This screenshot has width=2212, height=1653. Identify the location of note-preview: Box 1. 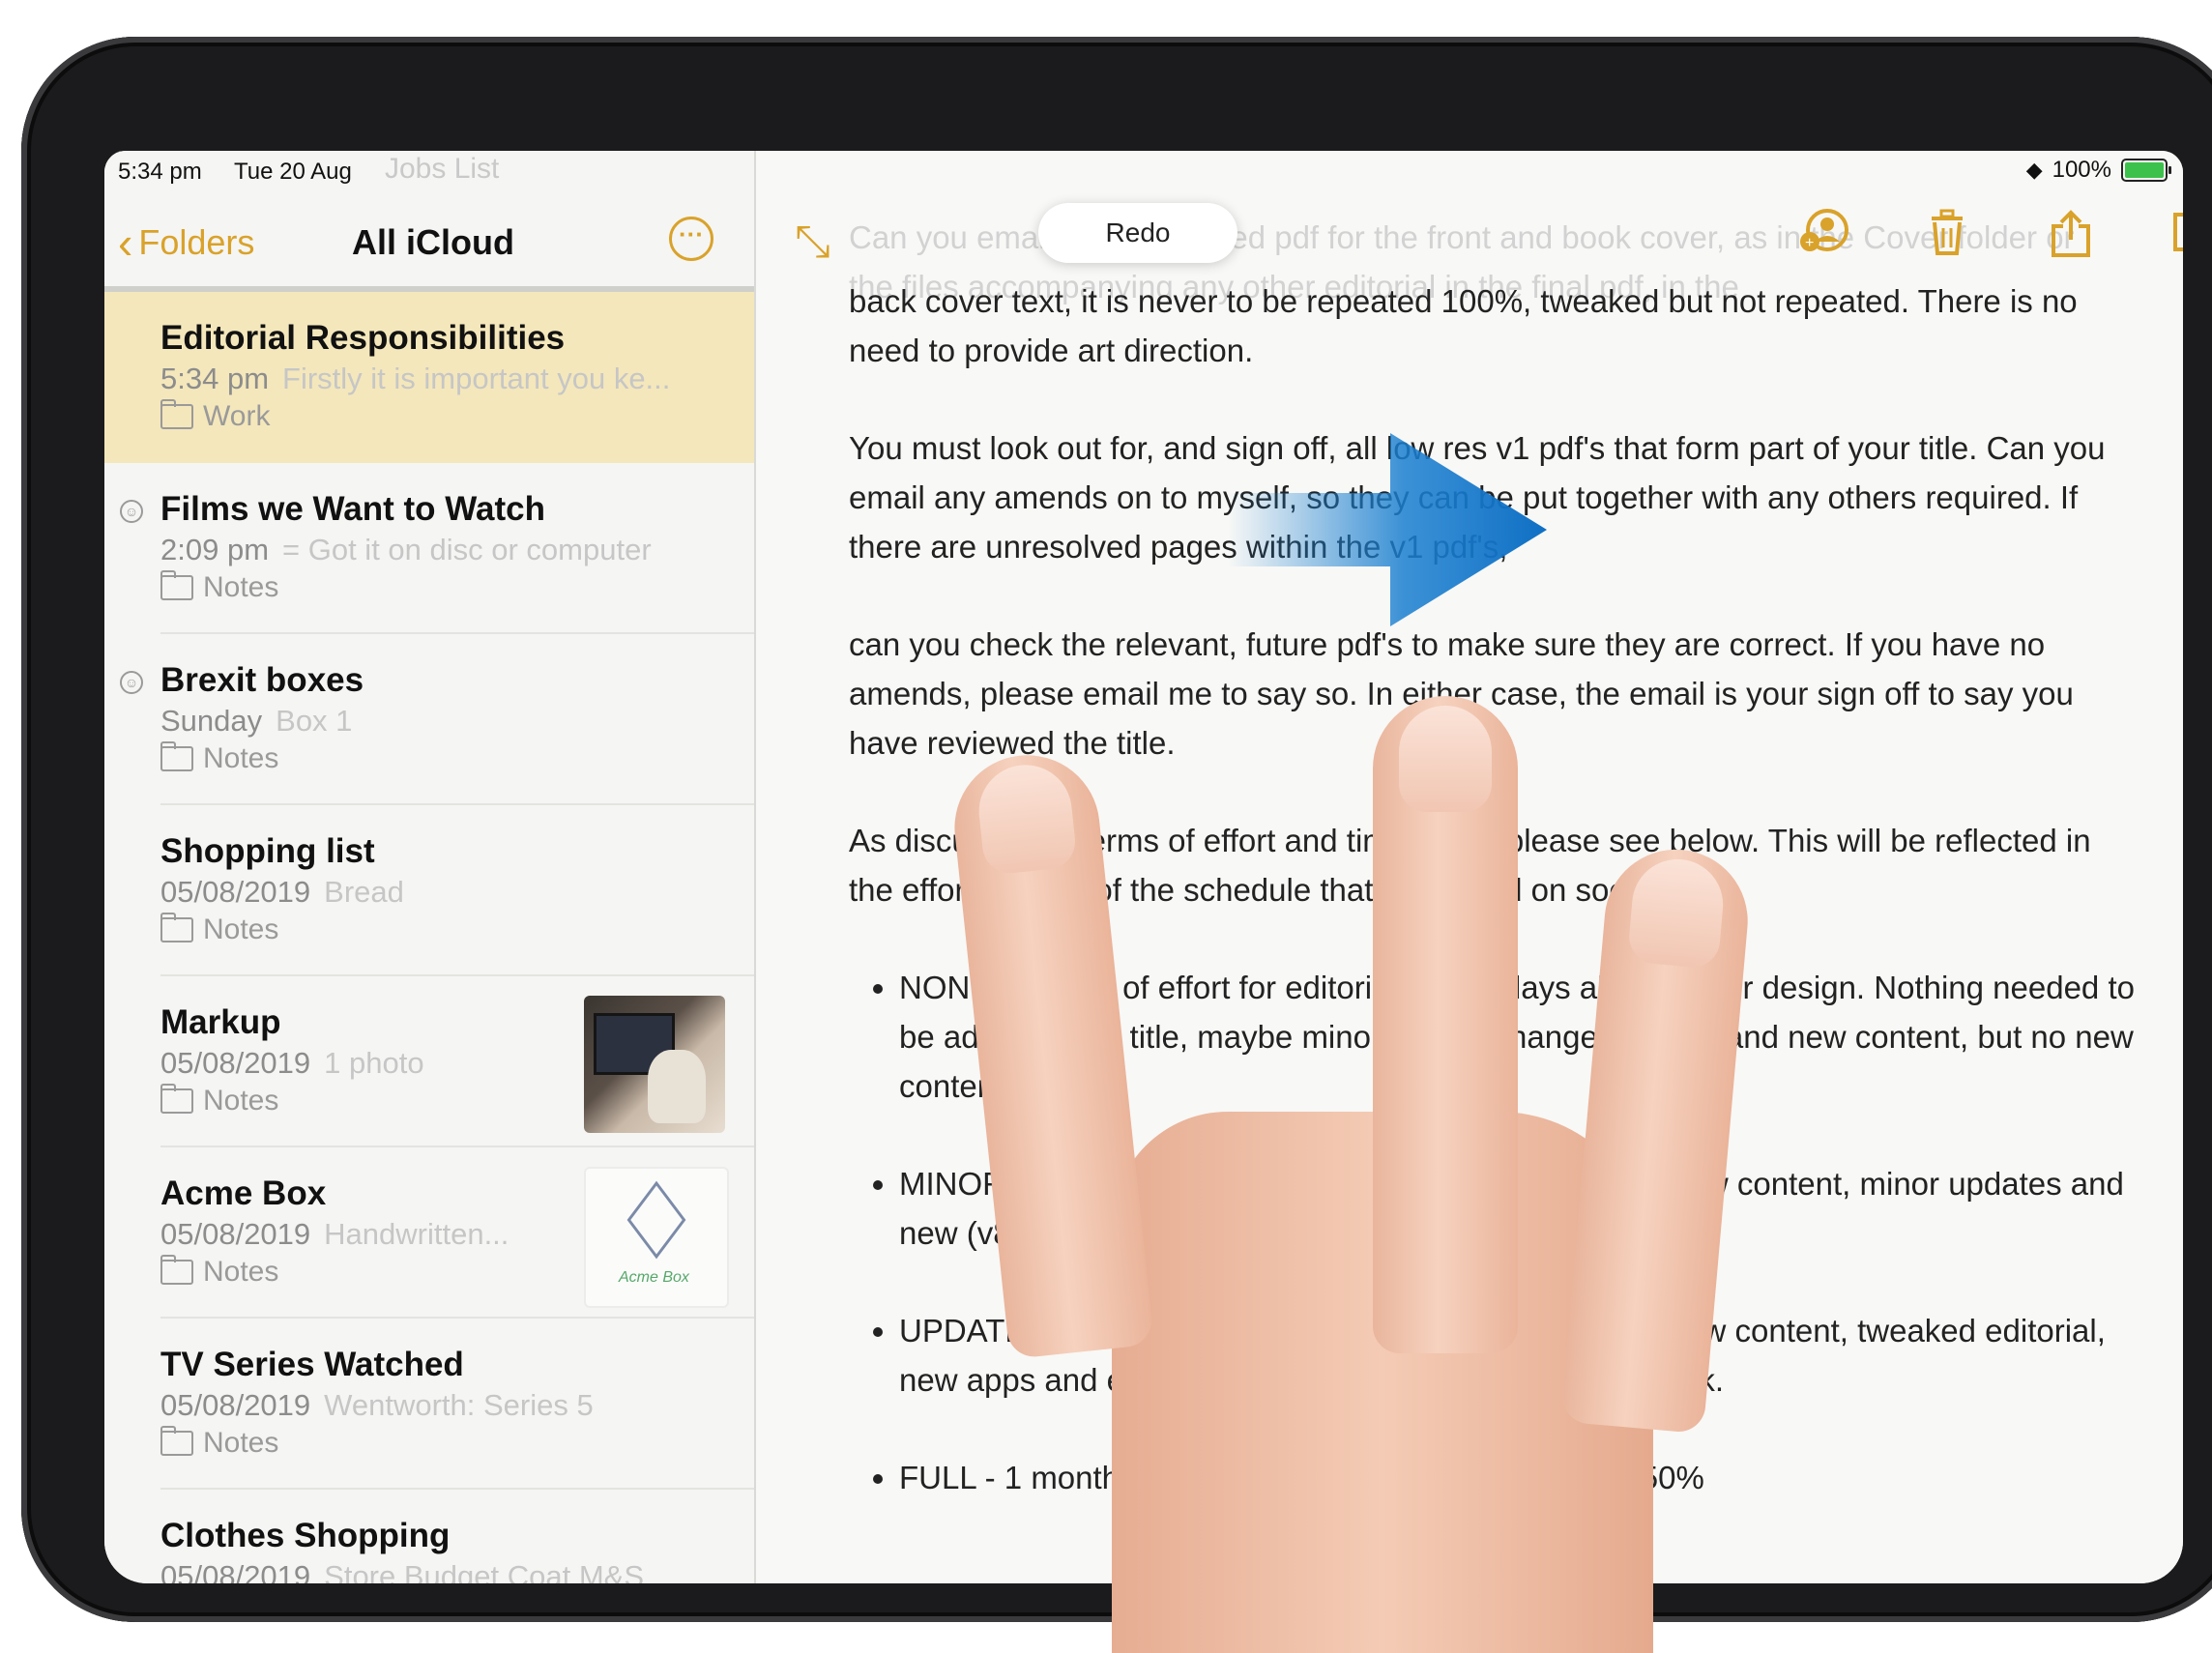
(314, 721).